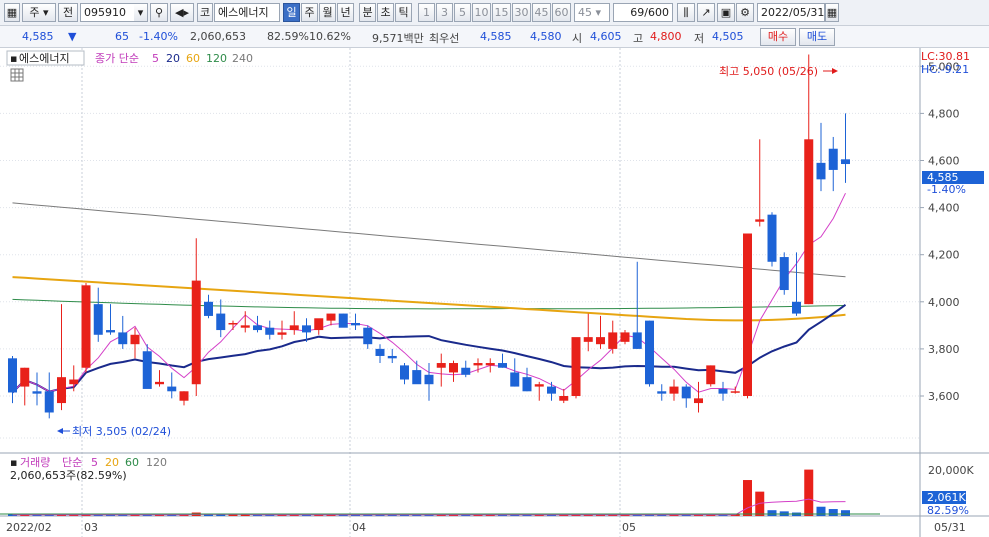 This screenshot has width=989, height=537. I want to click on y-tick-label: 4,800, so click(944, 113).